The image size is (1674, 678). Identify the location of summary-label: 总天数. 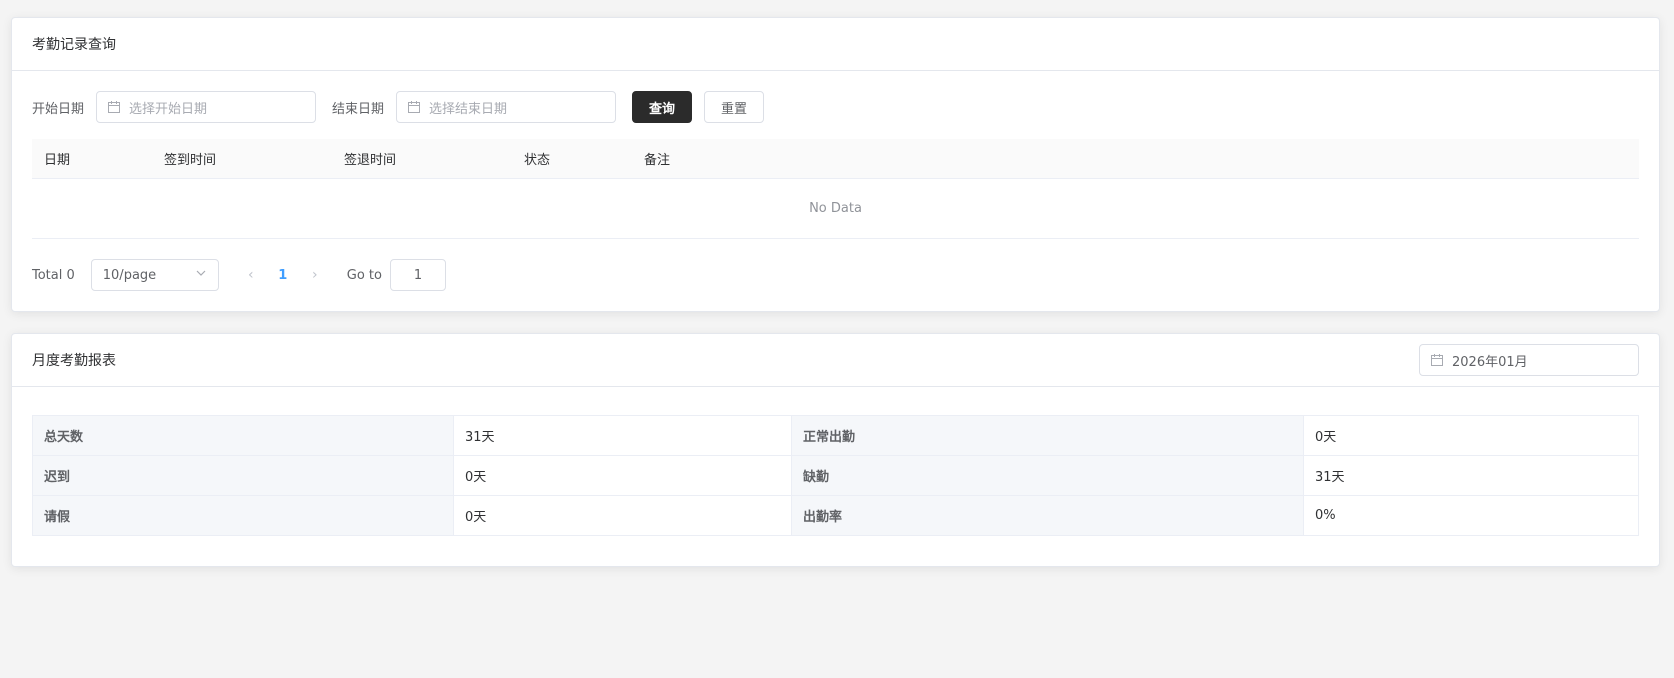
(243, 435).